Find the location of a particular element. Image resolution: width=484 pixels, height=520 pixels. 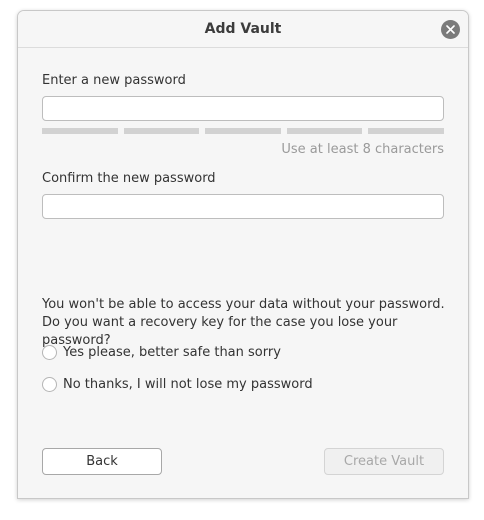

password-label: Enter a new password is located at coordinates (114, 80).